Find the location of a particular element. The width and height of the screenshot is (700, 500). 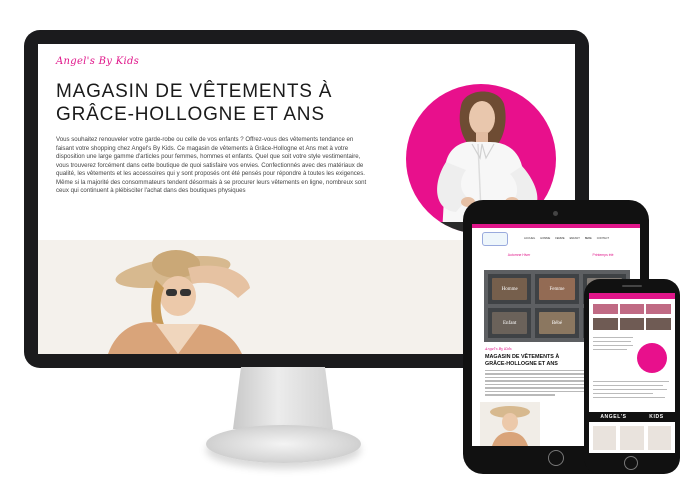

season-left-label: Automne Hiver is located at coordinates (519, 255).